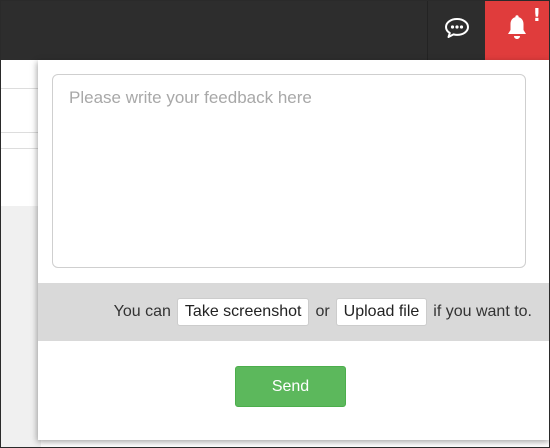 The image size is (550, 448). Describe the element at coordinates (536, 15) in the screenshot. I see `alert-indicator: !` at that location.